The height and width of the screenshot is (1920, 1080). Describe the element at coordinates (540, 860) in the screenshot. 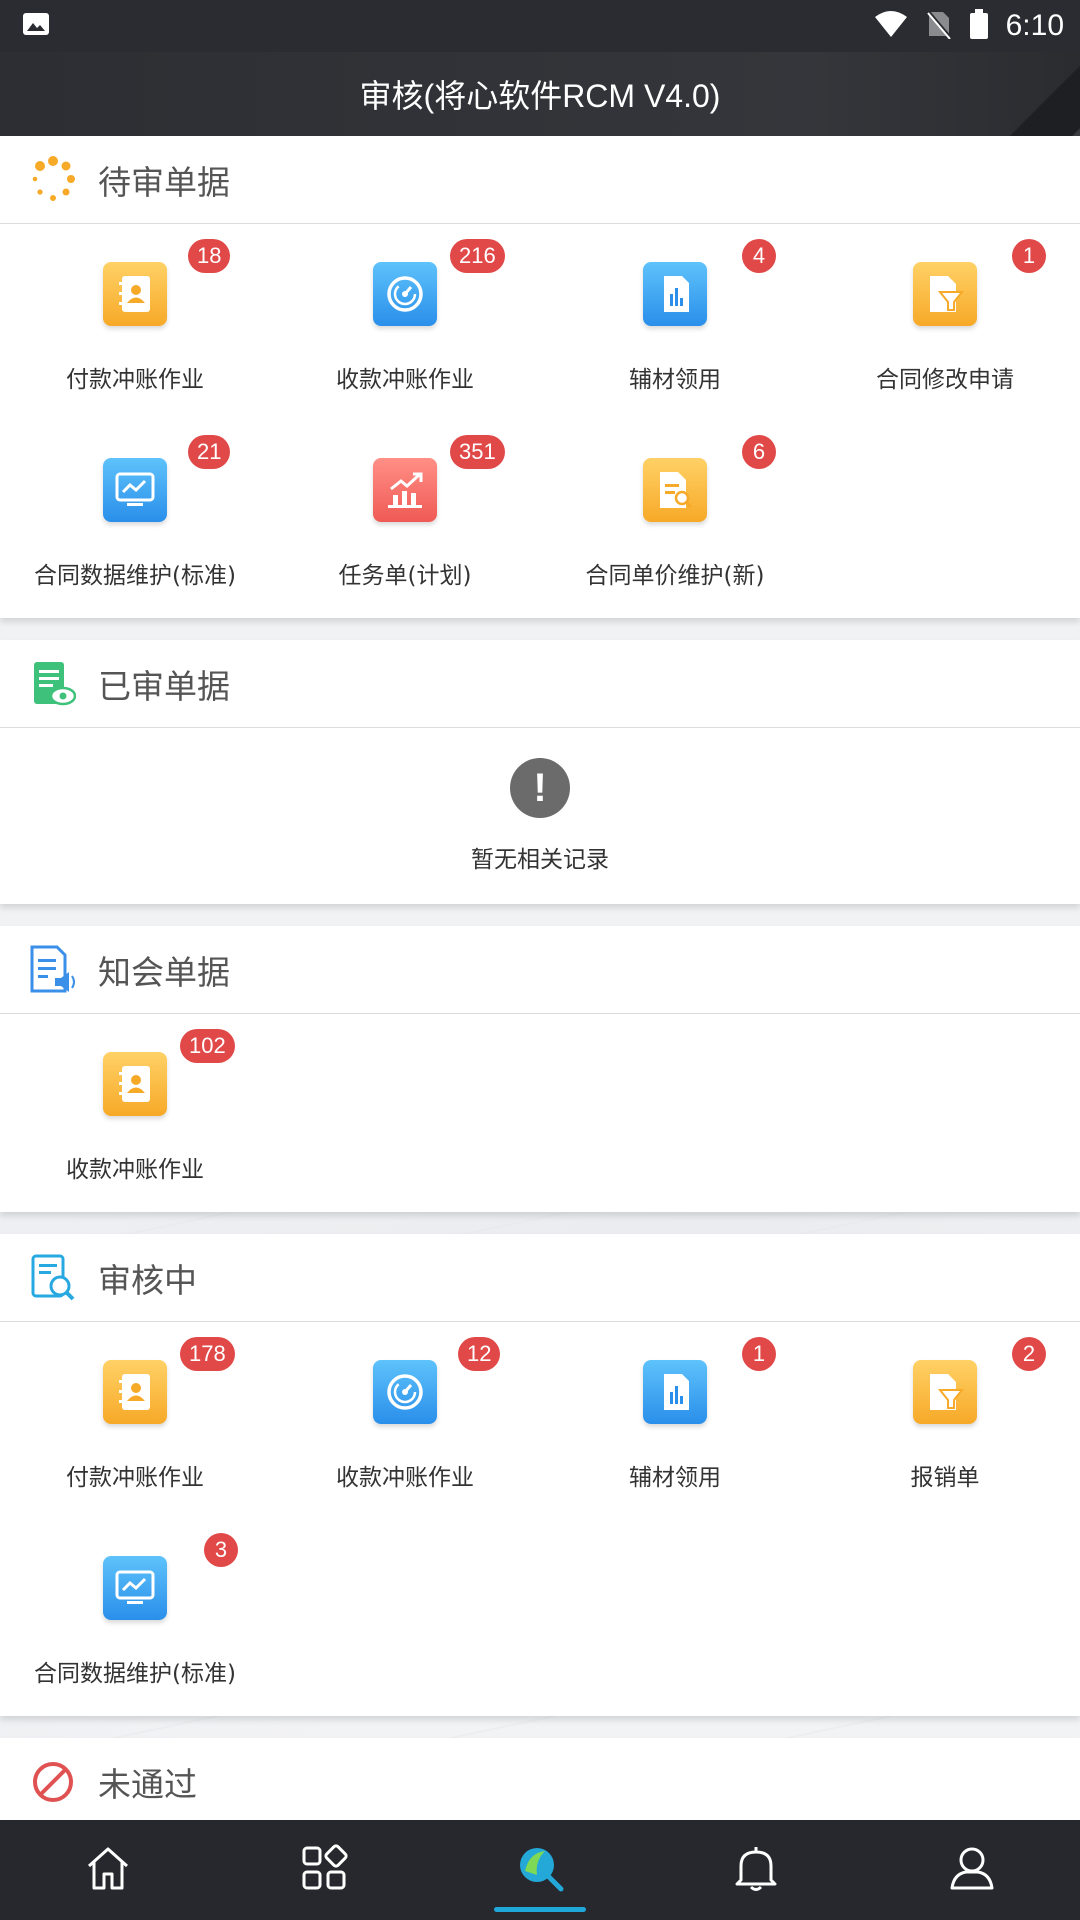

I see `empty-state-text: 暂无相关记录` at that location.